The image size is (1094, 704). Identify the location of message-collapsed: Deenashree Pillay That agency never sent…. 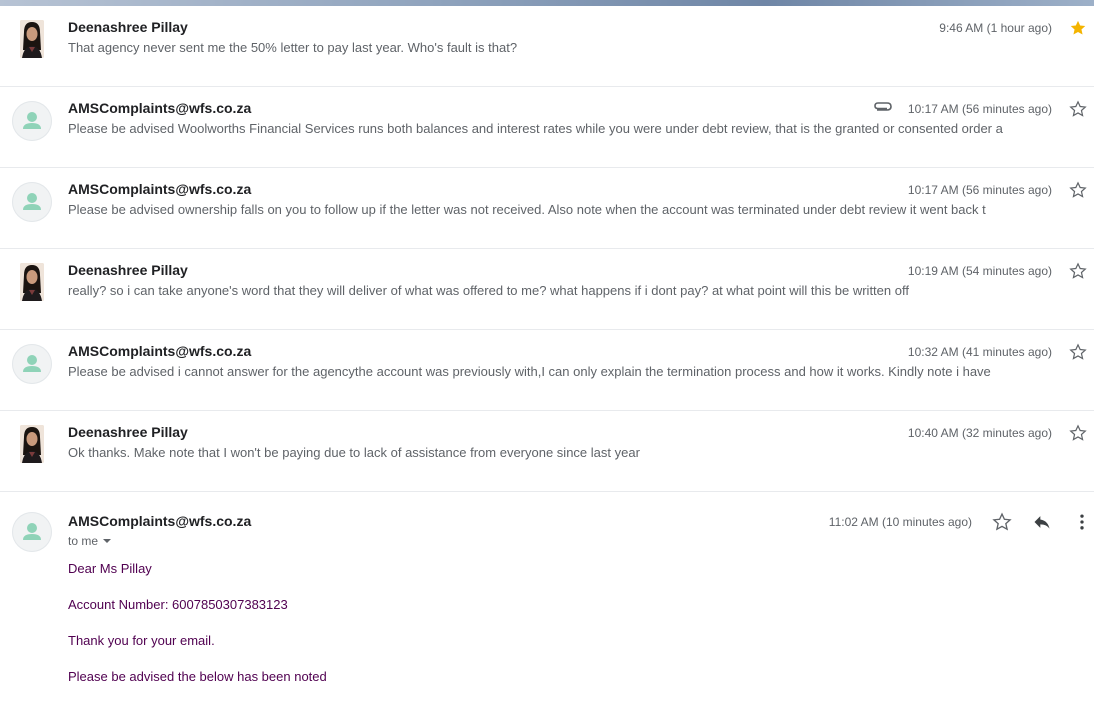
(547, 46).